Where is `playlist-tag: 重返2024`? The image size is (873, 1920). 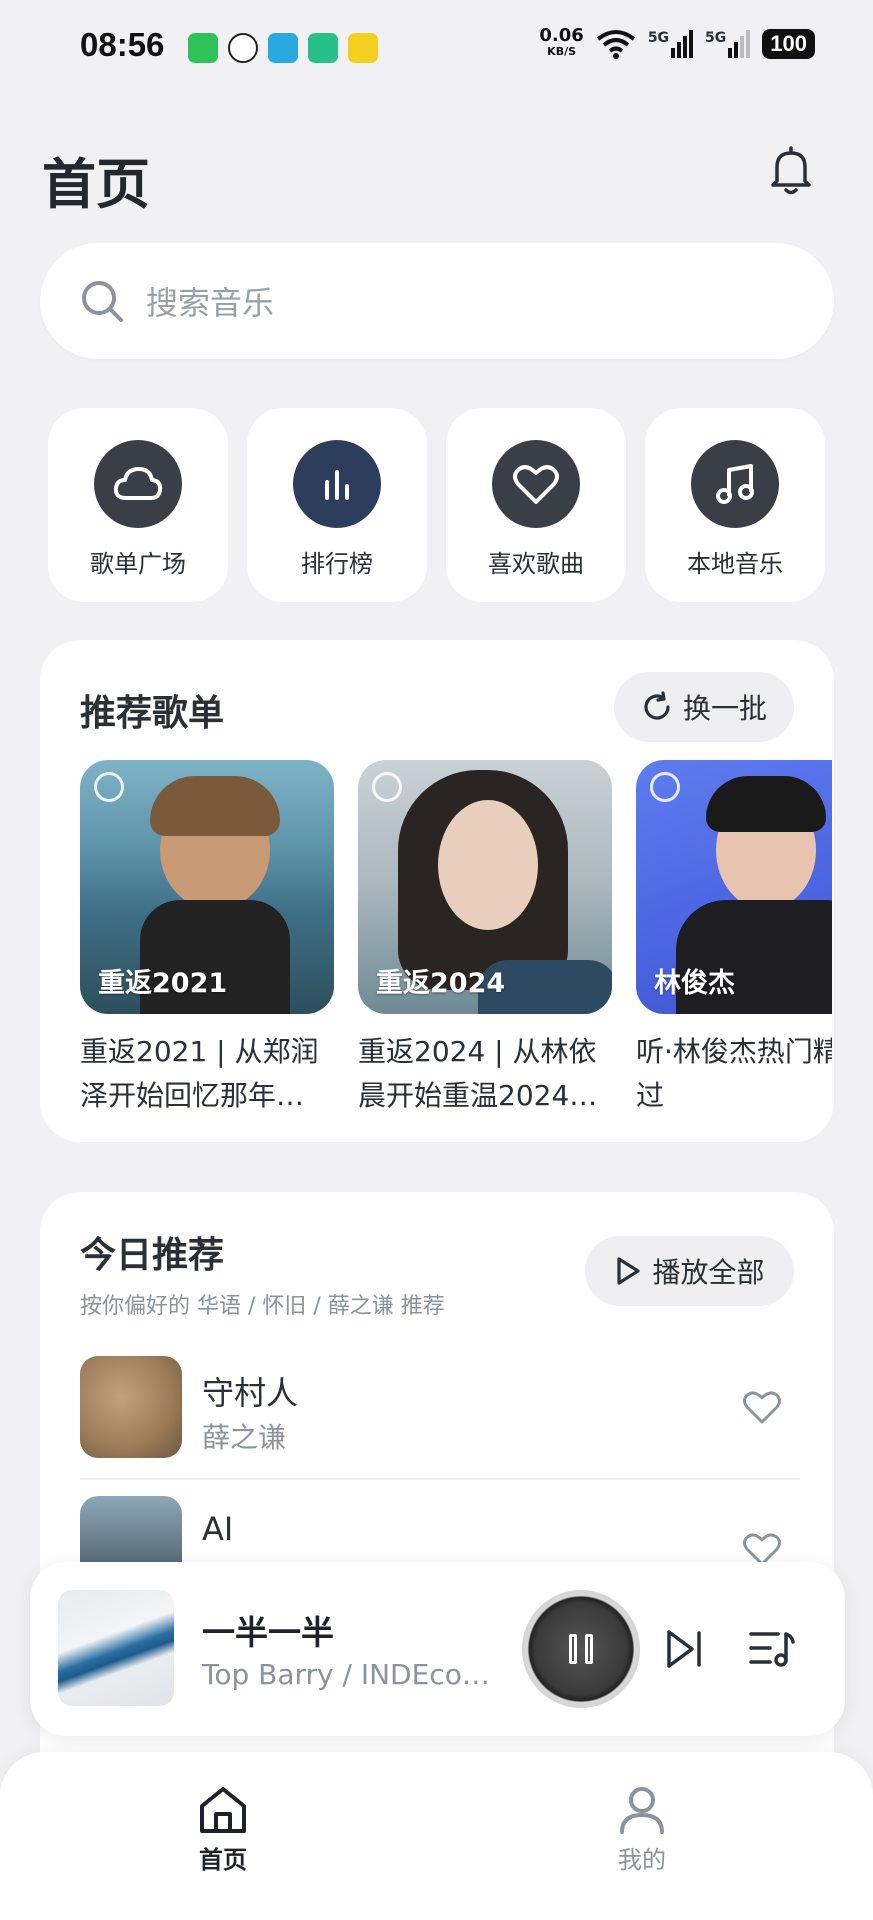
playlist-tag: 重返2024 is located at coordinates (441, 983).